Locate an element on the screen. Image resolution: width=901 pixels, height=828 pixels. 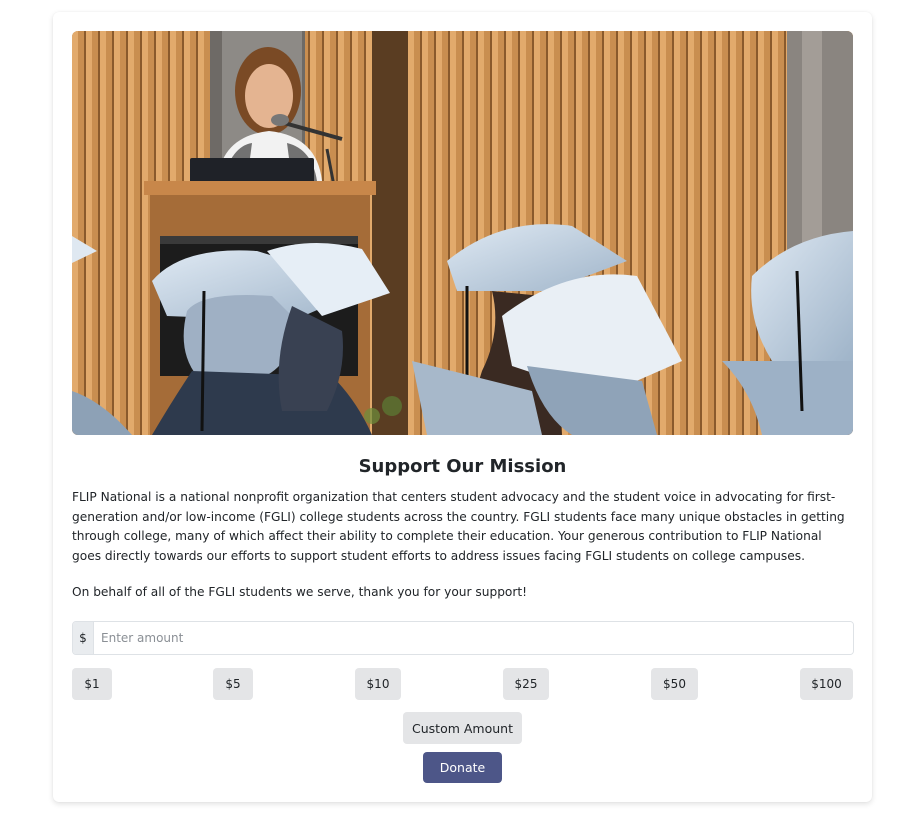
preset-amount-100-button: $100 is located at coordinates (826, 684).